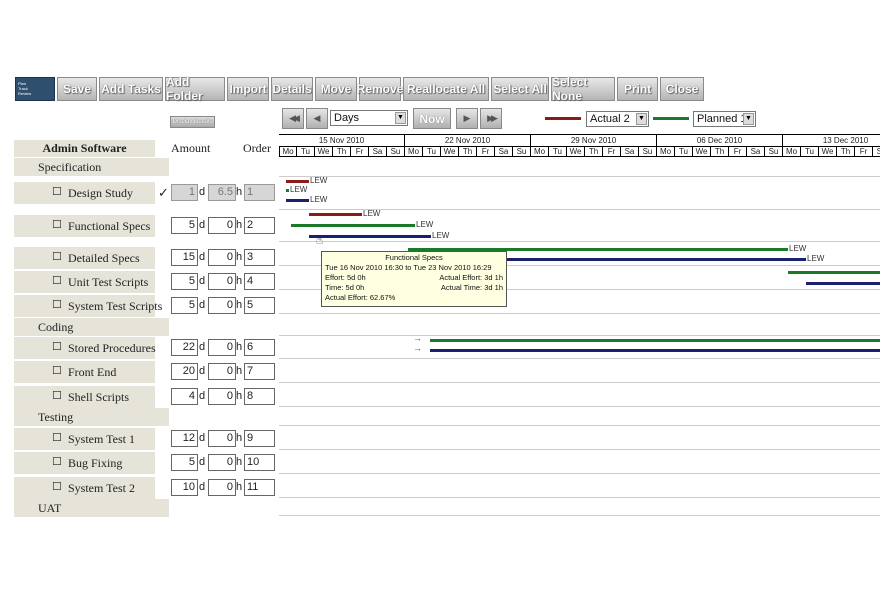  Describe the element at coordinates (380, 89) in the screenshot. I see `remove-button: Remove` at that location.